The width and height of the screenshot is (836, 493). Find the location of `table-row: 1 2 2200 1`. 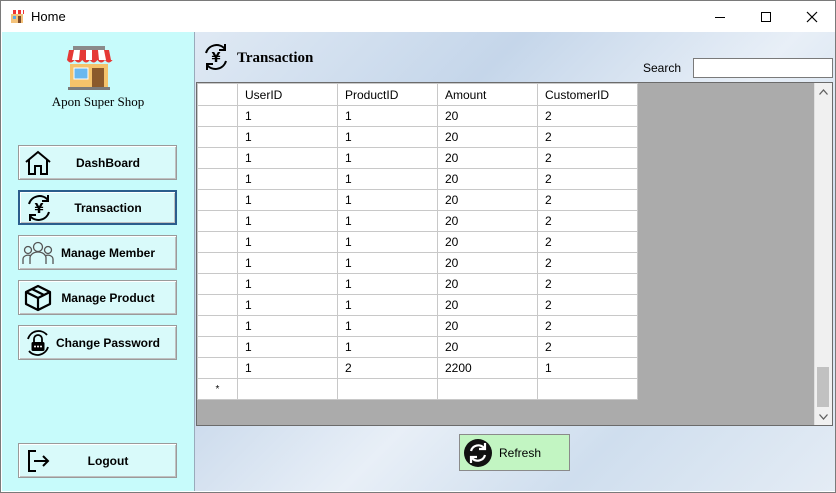

table-row: 1 2 2200 1 is located at coordinates (417, 368).